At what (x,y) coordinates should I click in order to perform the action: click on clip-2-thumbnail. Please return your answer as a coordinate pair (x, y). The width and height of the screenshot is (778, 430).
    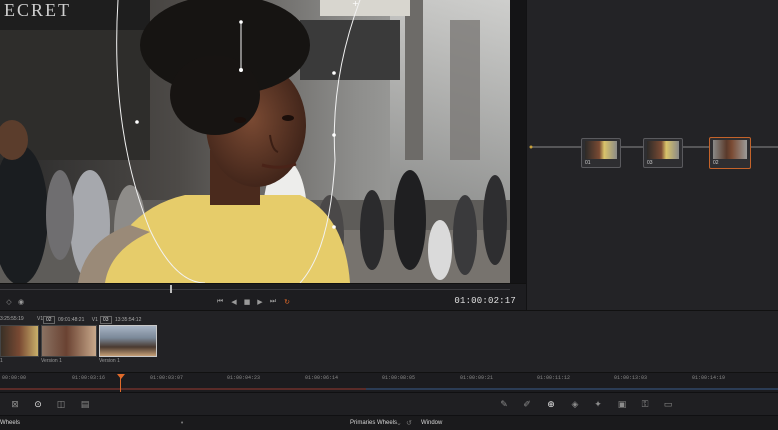
    Looking at the image, I should click on (69, 341).